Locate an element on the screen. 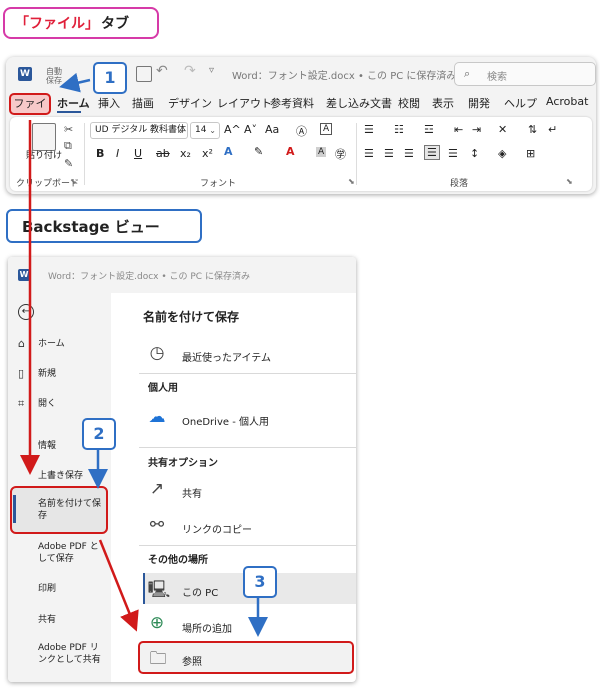 This screenshot has height=688, width=600. nav-share: 共有 is located at coordinates (47, 620).